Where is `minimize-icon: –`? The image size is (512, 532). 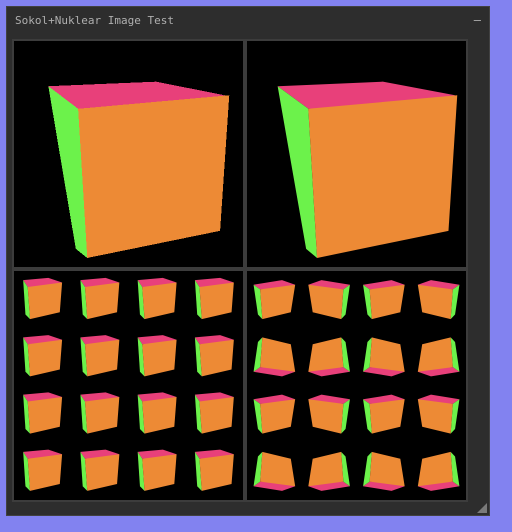
minimize-icon: – is located at coordinates (477, 20).